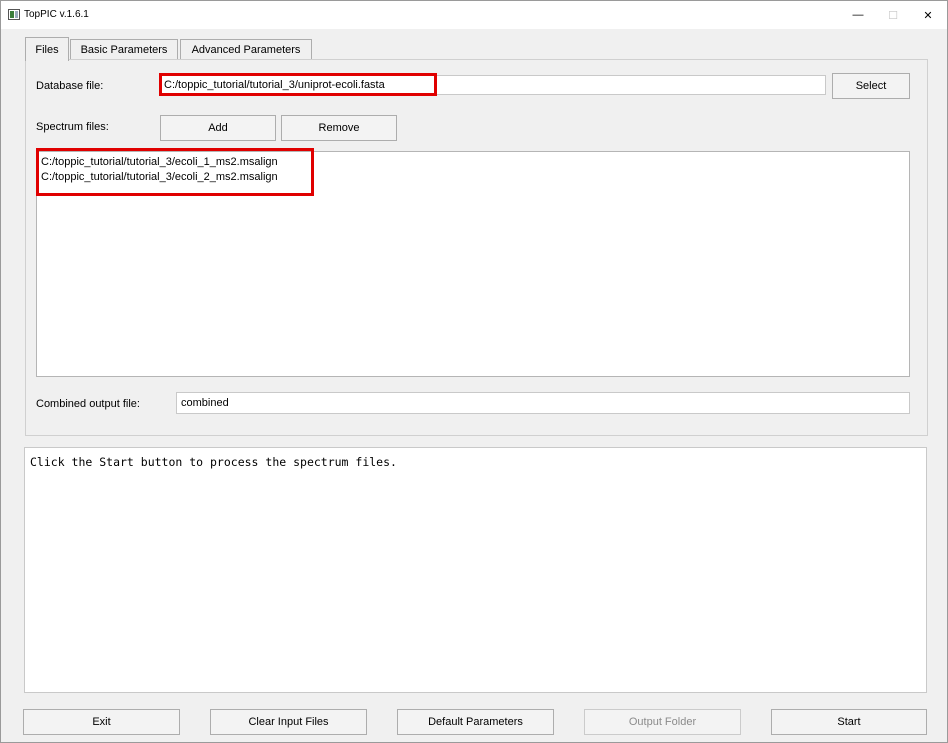  What do you see at coordinates (101, 722) in the screenshot?
I see `exit-button: Exit` at bounding box center [101, 722].